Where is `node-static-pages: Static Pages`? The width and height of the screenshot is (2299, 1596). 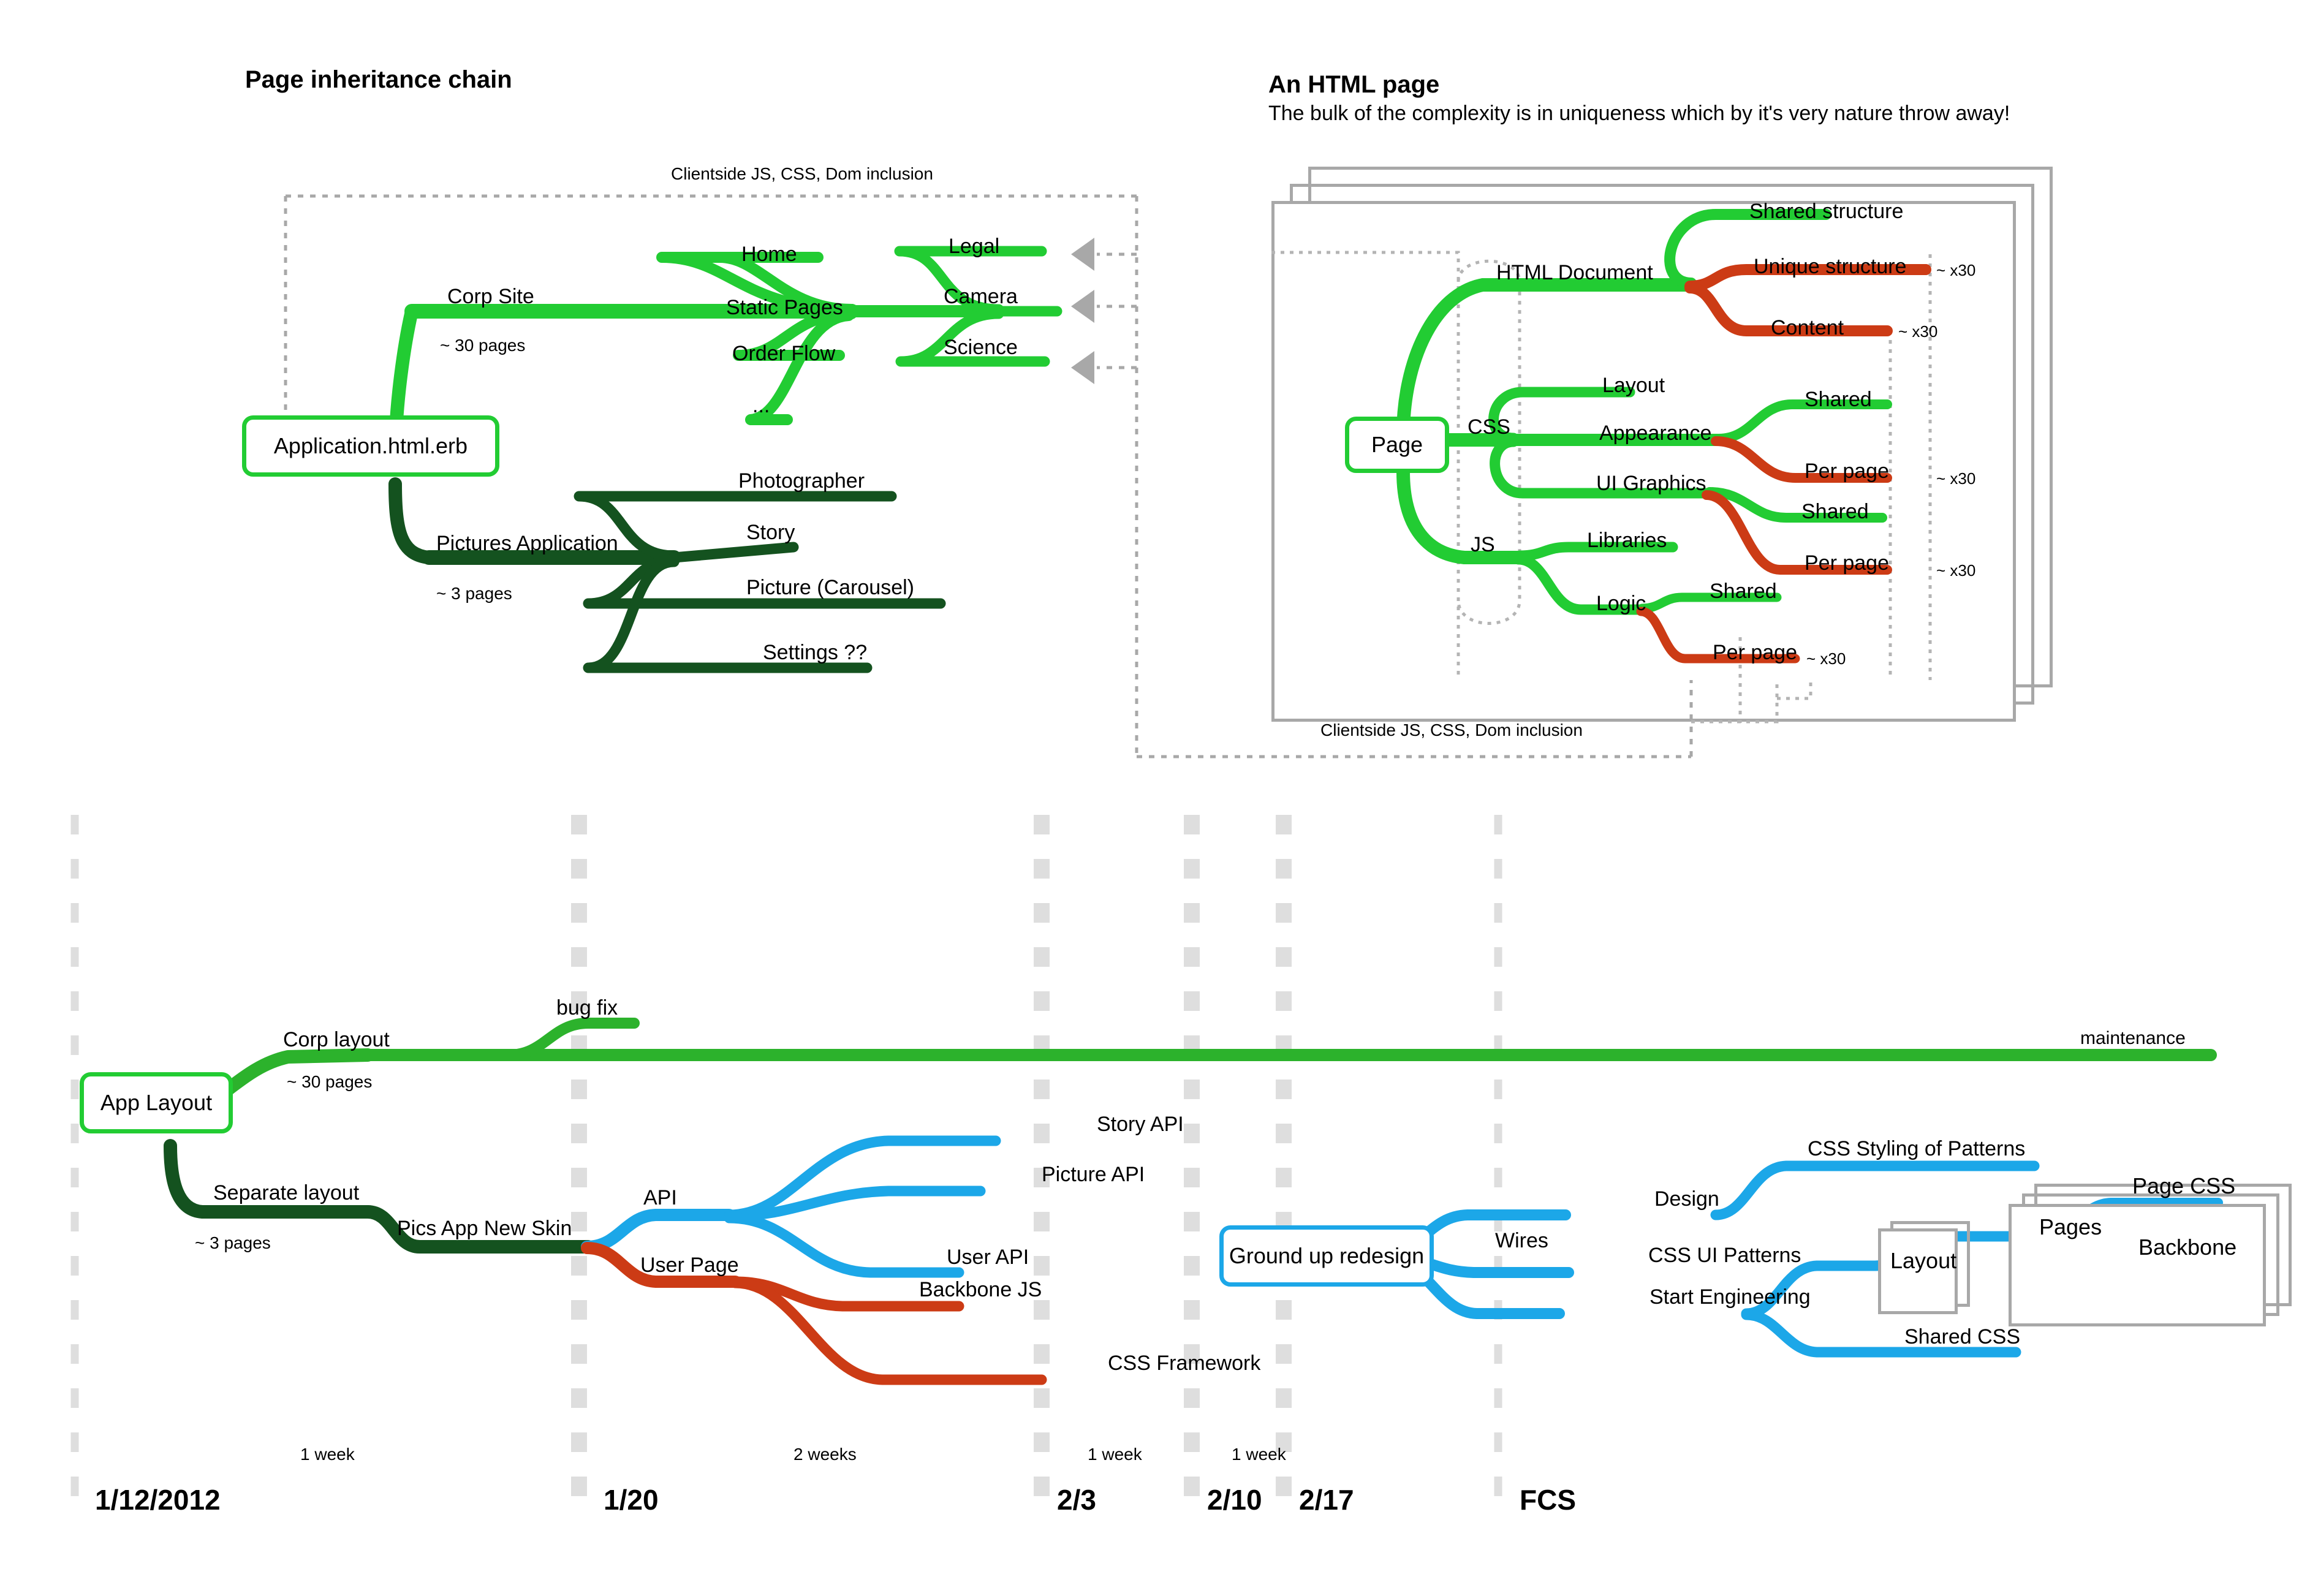 node-static-pages: Static Pages is located at coordinates (785, 307).